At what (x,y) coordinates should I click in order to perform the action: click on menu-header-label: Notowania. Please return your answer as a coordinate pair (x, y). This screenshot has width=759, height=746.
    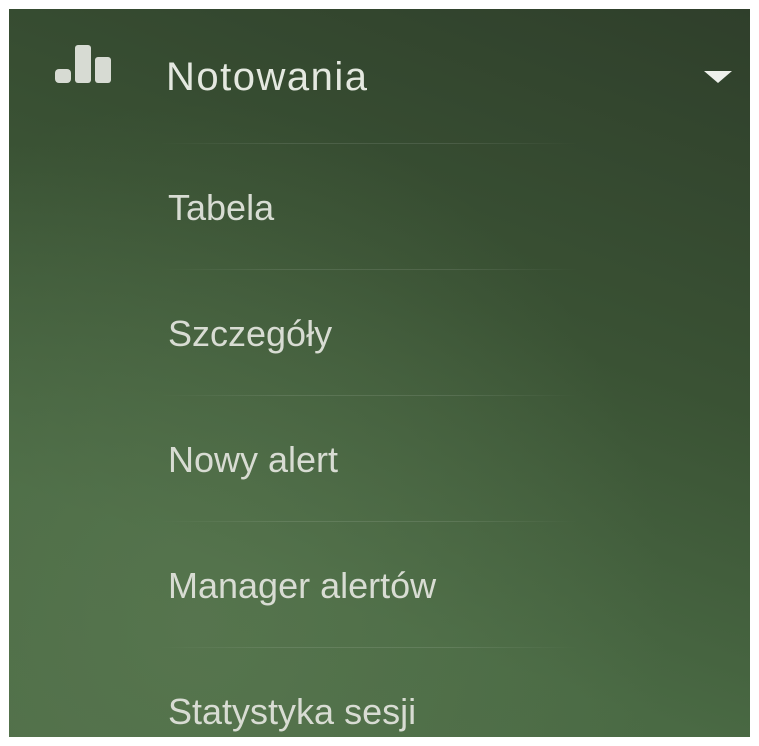
    Looking at the image, I should click on (267, 77).